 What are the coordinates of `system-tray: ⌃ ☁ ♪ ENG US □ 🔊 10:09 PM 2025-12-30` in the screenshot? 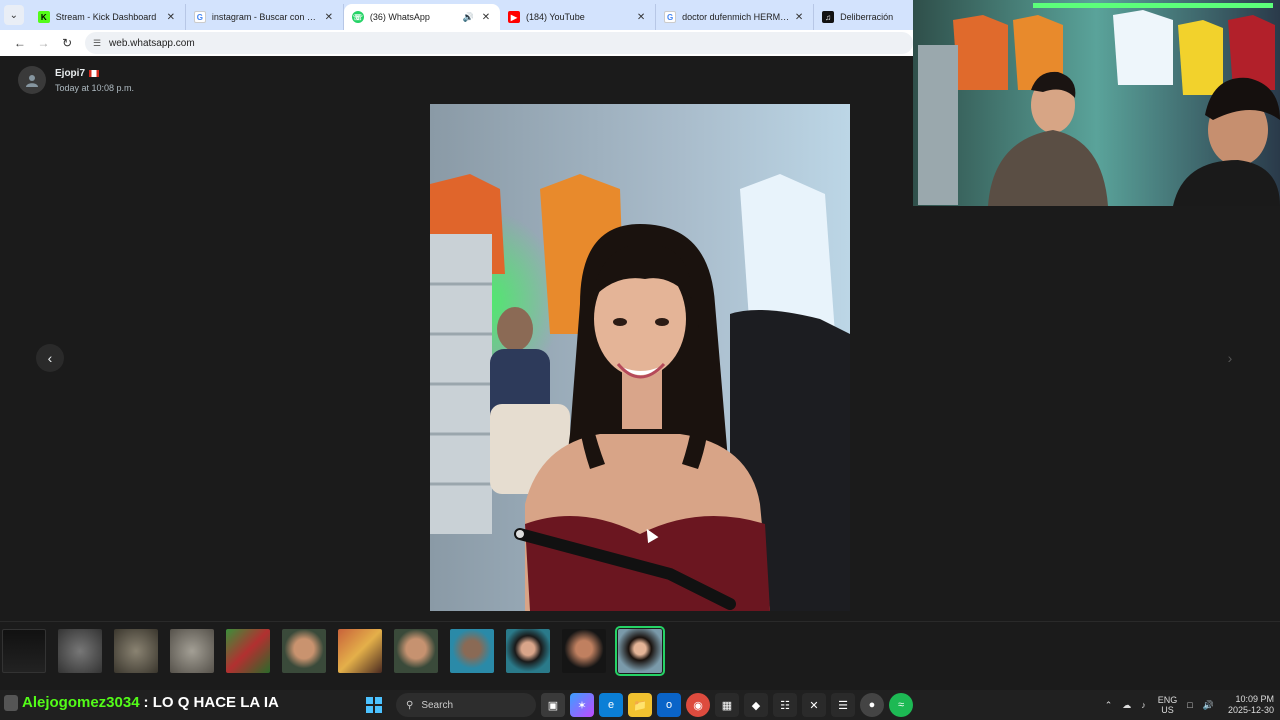 It's located at (1184, 705).